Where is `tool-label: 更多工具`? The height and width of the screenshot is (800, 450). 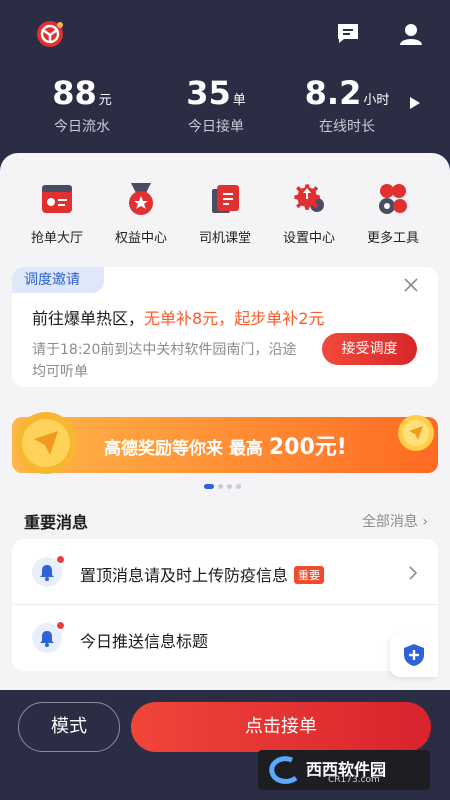
tool-label: 更多工具 is located at coordinates (392, 238).